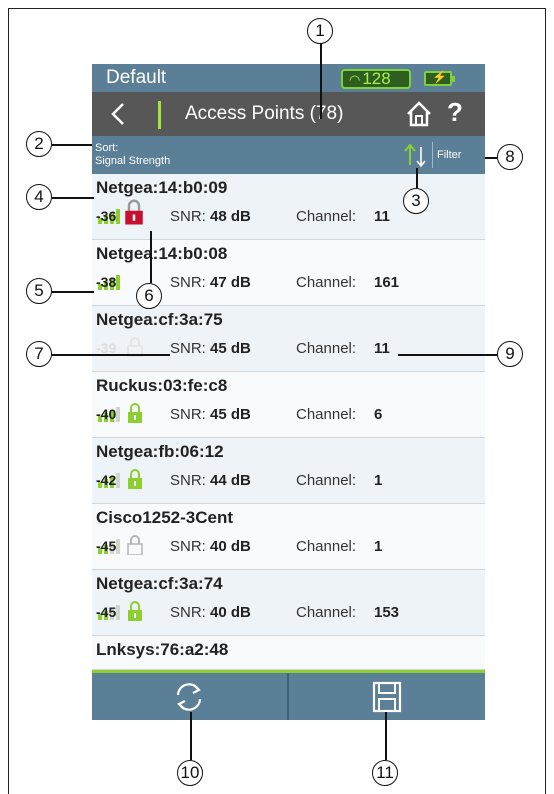 This screenshot has height=794, width=554. I want to click on save-button, so click(387, 696).